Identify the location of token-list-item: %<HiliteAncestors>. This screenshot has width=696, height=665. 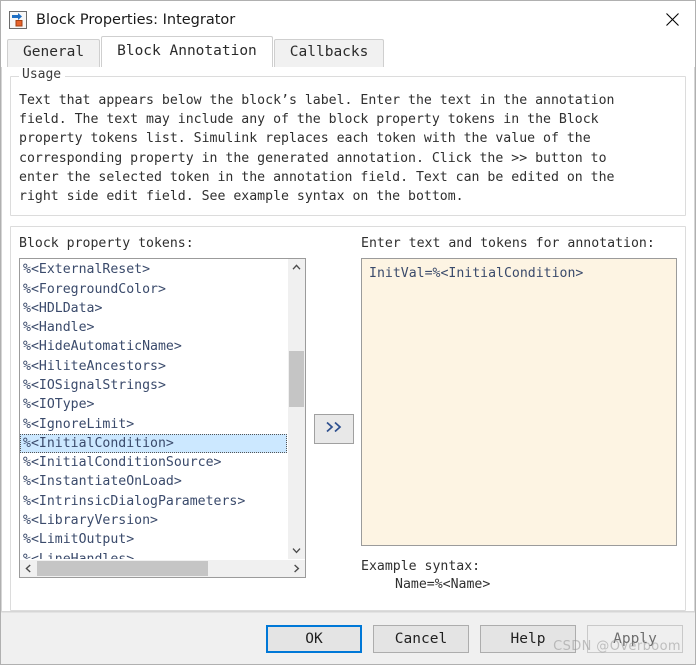
(153, 366).